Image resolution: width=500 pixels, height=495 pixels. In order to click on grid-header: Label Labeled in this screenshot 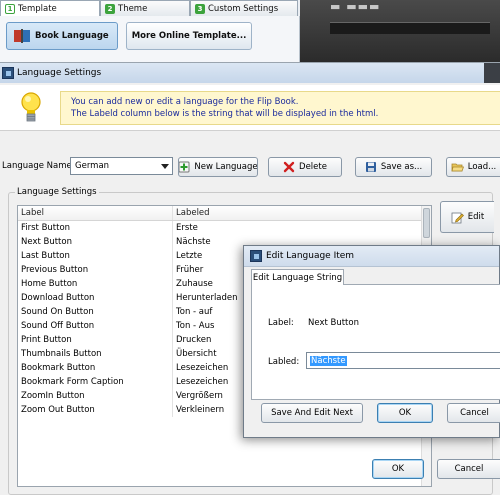, I will do `click(224, 213)`.